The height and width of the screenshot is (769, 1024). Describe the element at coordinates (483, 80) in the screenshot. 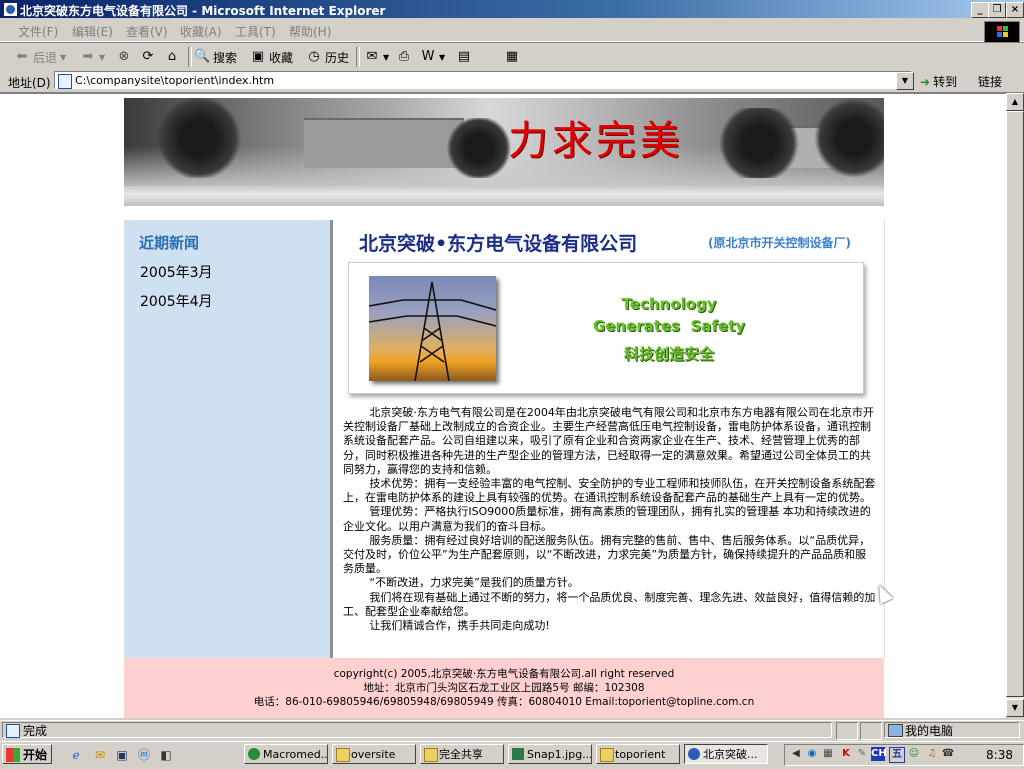

I see `address-input: C:\companysite\toporient\index.htm` at that location.